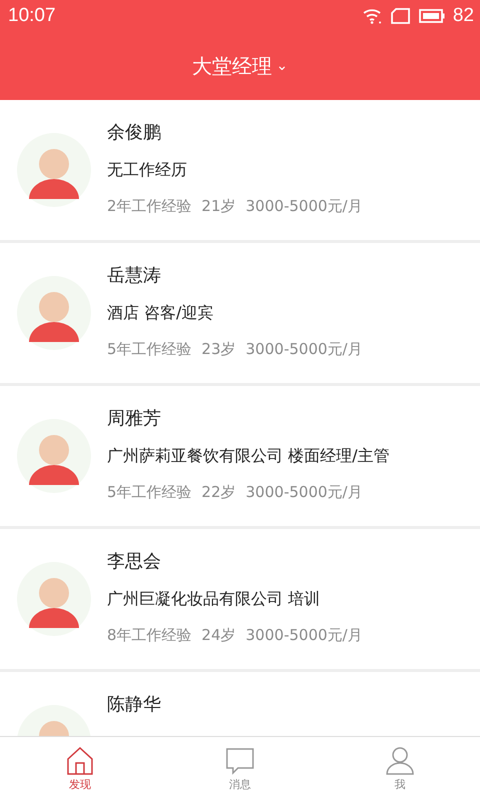  What do you see at coordinates (400, 16) in the screenshot?
I see `sim-card-icon` at bounding box center [400, 16].